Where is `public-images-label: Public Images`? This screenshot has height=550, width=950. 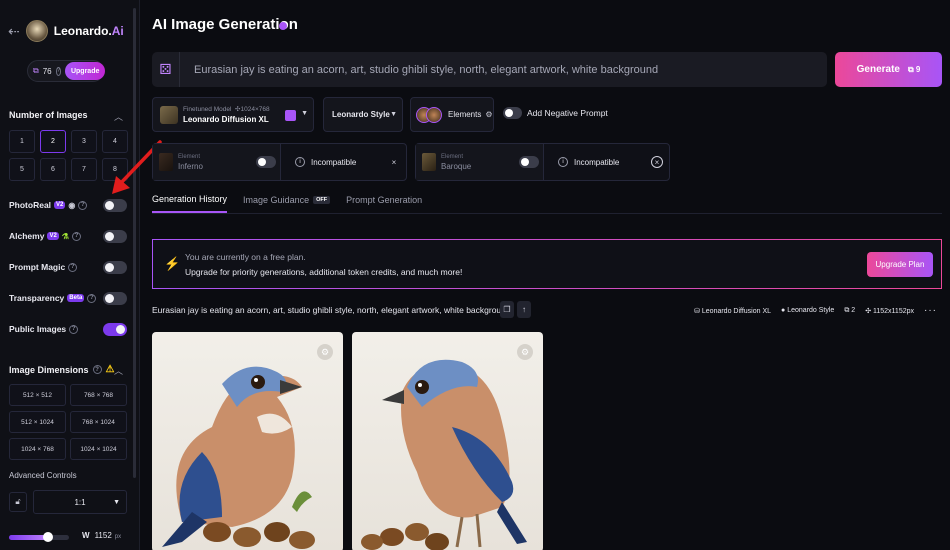 public-images-label: Public Images is located at coordinates (38, 329).